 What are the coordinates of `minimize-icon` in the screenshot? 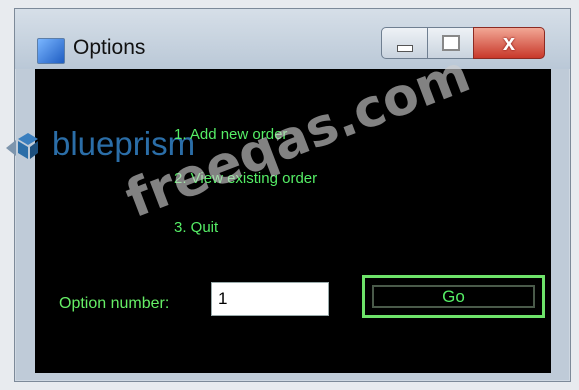 It's located at (405, 48).